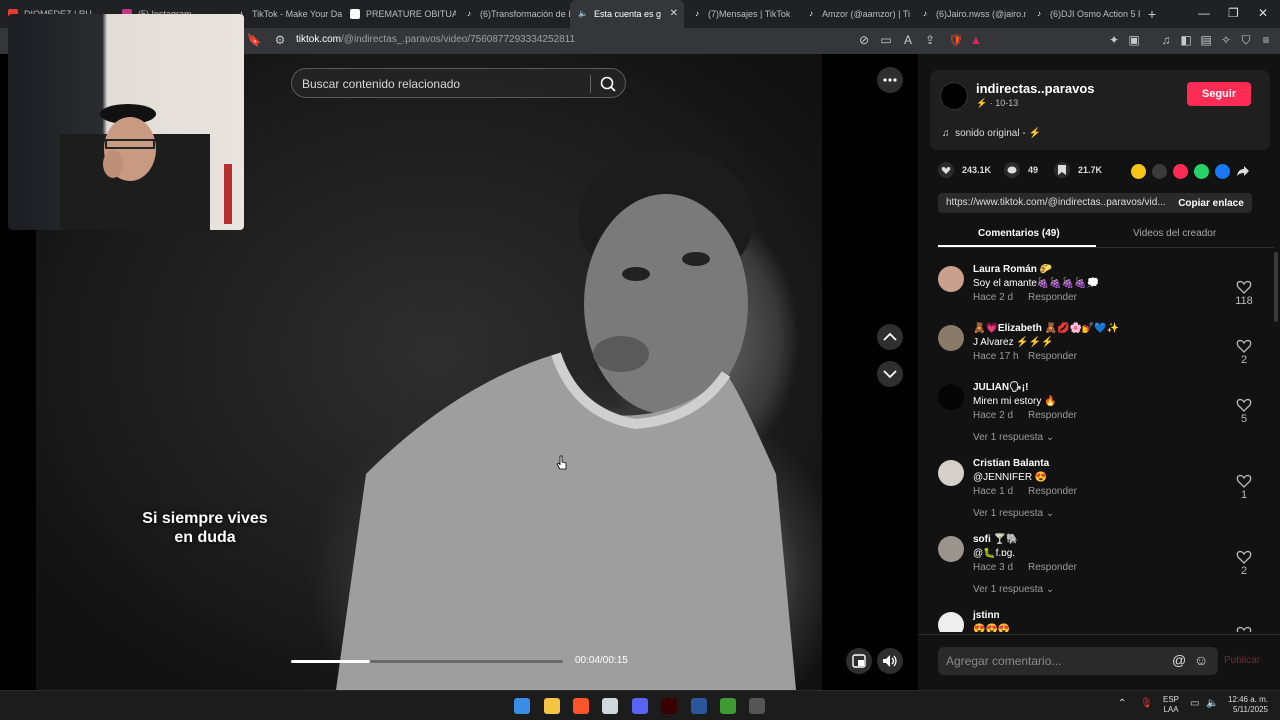  What do you see at coordinates (1122, 703) in the screenshot?
I see `chevron-up-icon: ⌃` at bounding box center [1122, 703].